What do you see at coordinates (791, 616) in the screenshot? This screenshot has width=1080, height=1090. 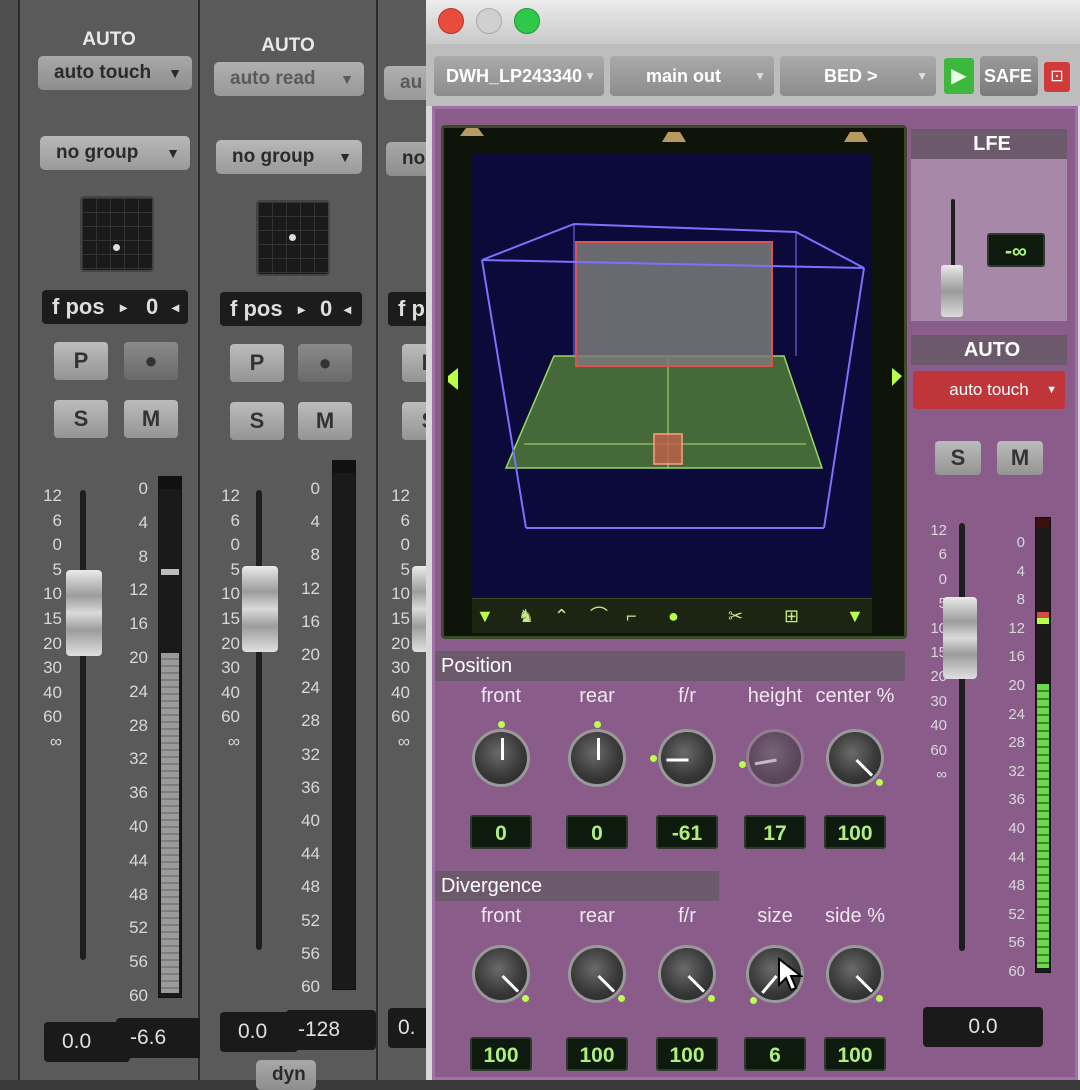 I see `grid-icon: ⊞` at bounding box center [791, 616].